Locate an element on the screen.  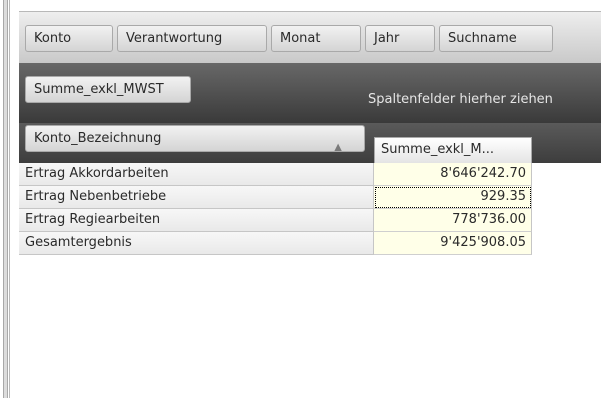
filter-field-monat: Monat is located at coordinates (316, 38).